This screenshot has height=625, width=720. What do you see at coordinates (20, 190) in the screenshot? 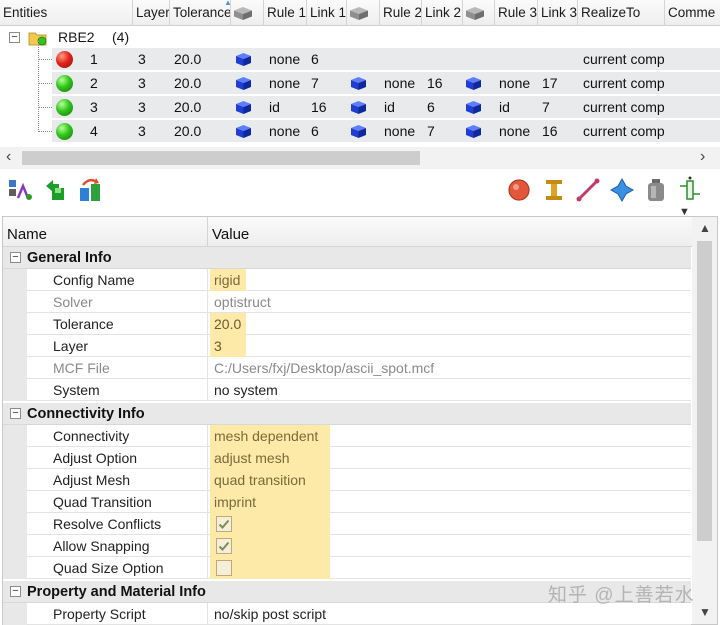
I see `realize-icon` at bounding box center [20, 190].